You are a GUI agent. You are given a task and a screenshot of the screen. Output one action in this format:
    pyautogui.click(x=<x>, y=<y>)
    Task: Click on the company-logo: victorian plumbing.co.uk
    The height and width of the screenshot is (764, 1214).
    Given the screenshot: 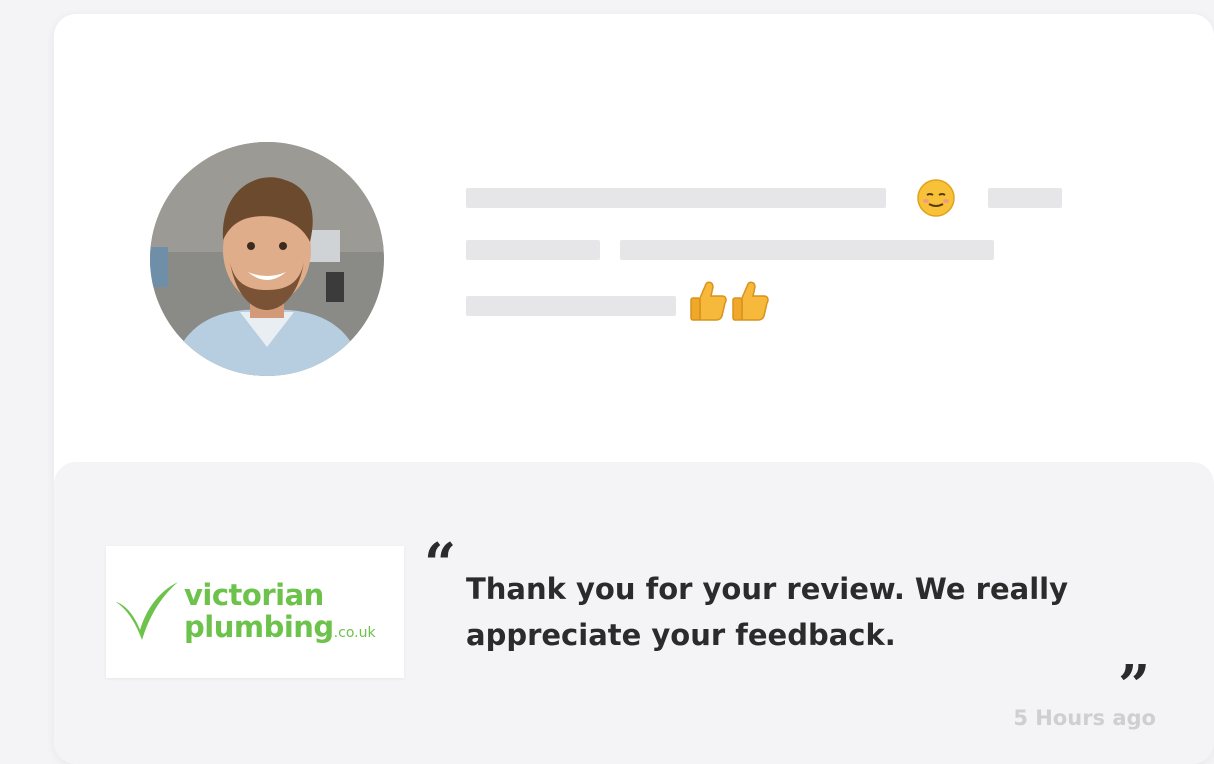 What is the action you would take?
    pyautogui.click(x=255, y=612)
    